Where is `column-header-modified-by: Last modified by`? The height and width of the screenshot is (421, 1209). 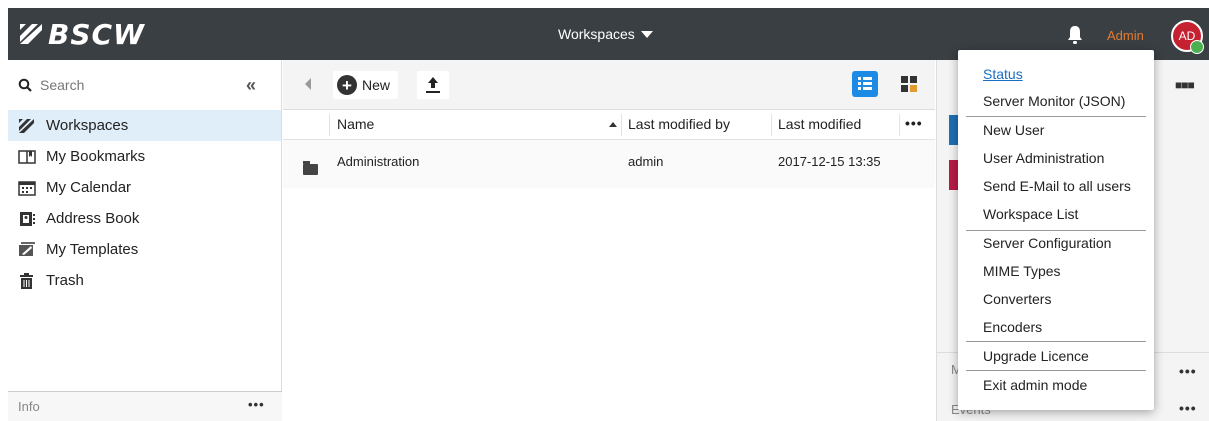
column-header-modified-by: Last modified by is located at coordinates (679, 124).